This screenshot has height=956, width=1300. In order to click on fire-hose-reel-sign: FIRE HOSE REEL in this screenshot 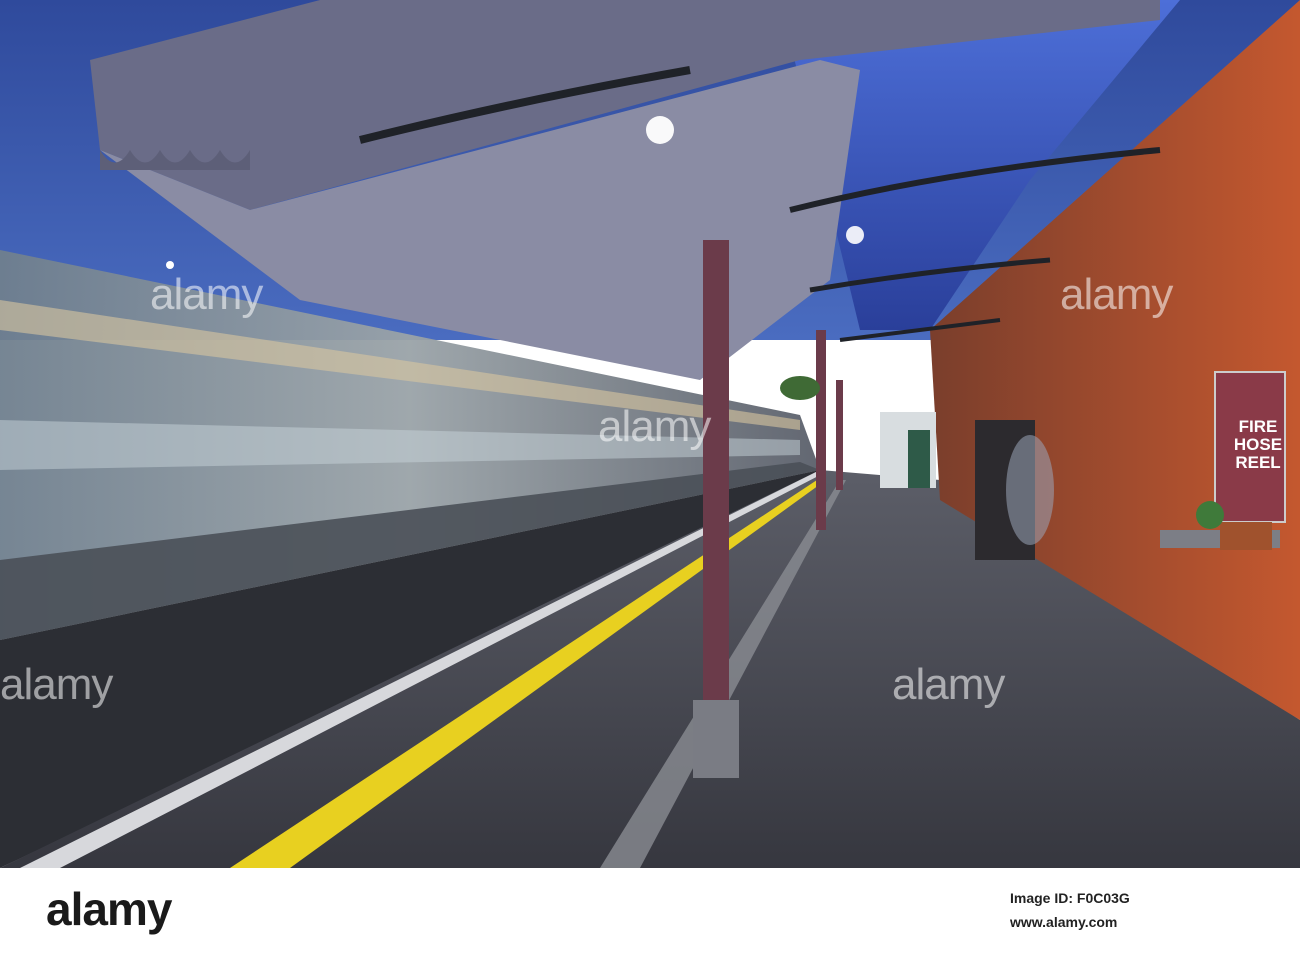, I will do `click(1258, 445)`.